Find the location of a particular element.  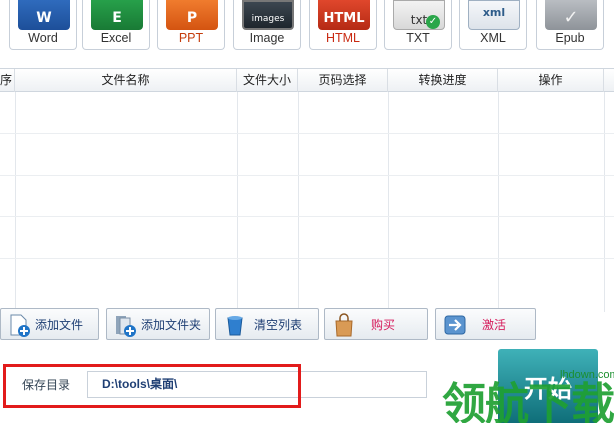

format-html-button: HTML HTML is located at coordinates (343, 25).